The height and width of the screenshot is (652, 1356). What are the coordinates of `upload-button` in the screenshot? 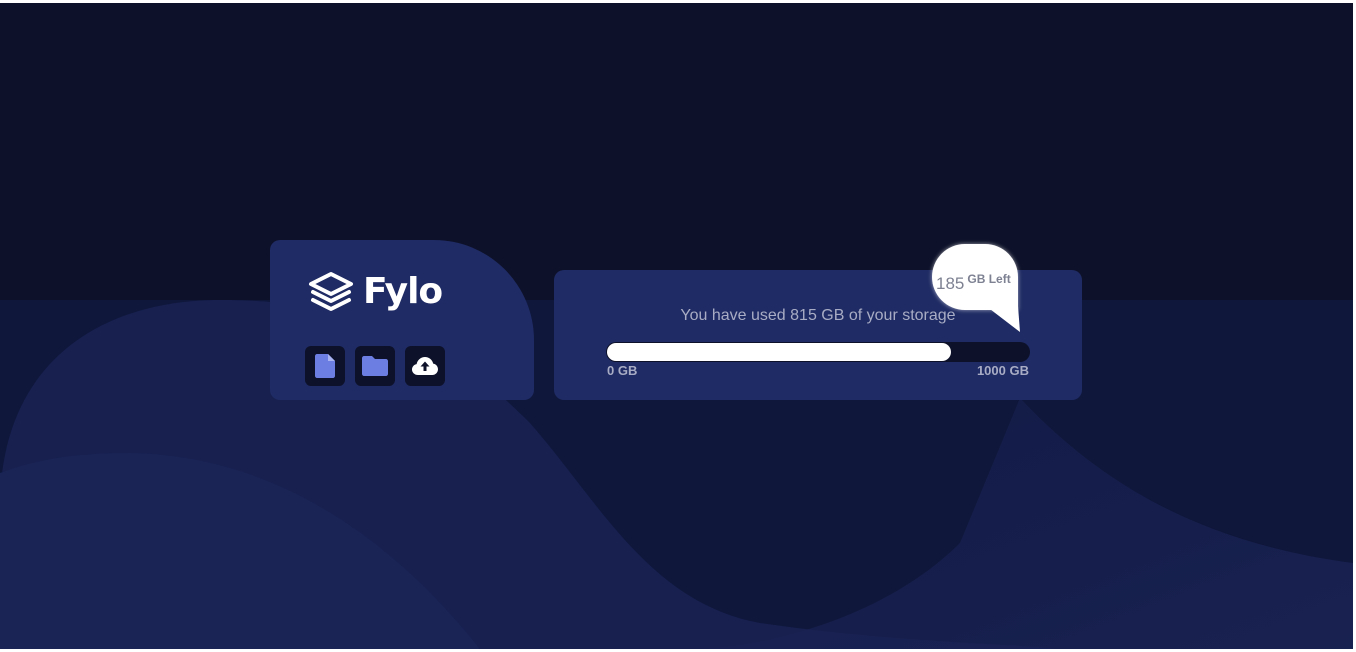 It's located at (425, 366).